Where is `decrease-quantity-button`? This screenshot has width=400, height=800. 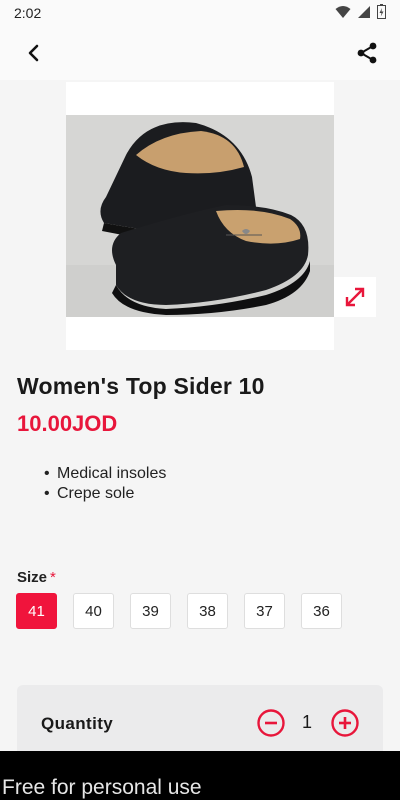
decrease-quantity-button is located at coordinates (271, 723).